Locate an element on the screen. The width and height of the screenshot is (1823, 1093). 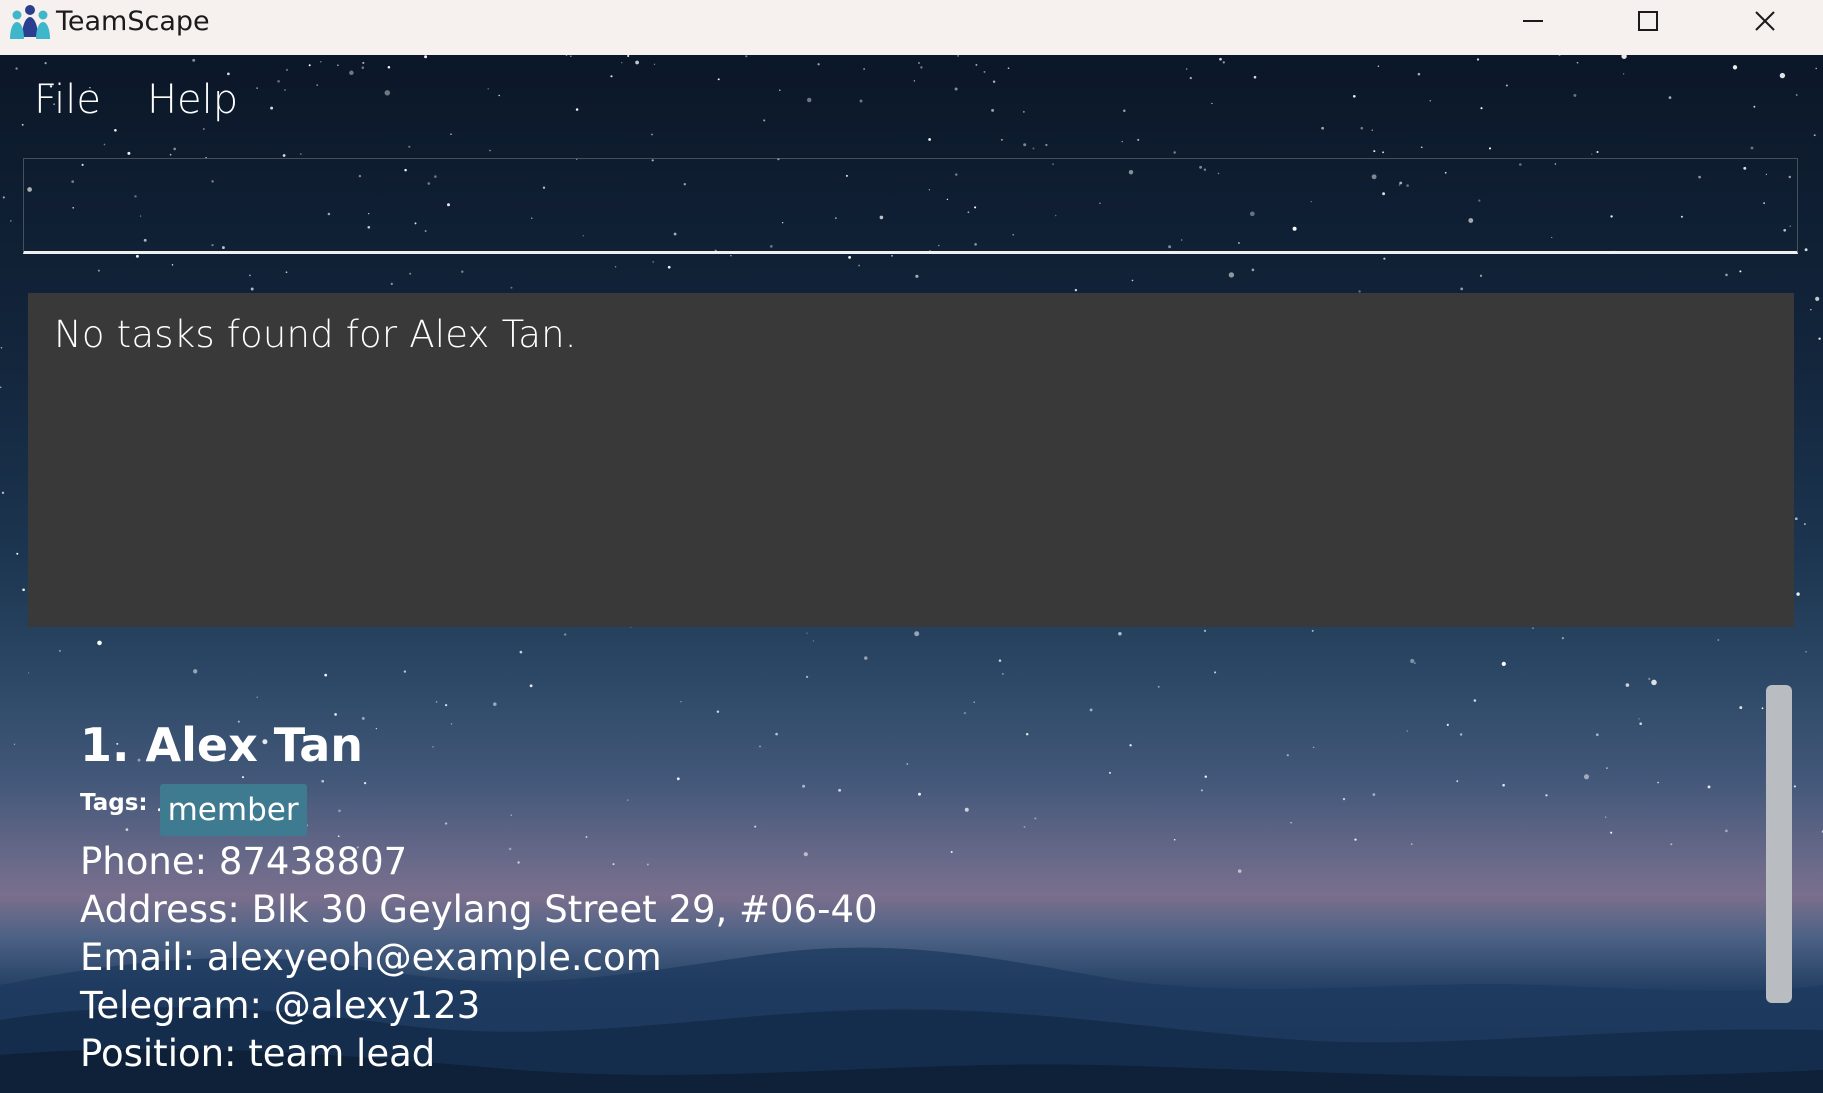
tags-label: Tags: is located at coordinates (114, 803).